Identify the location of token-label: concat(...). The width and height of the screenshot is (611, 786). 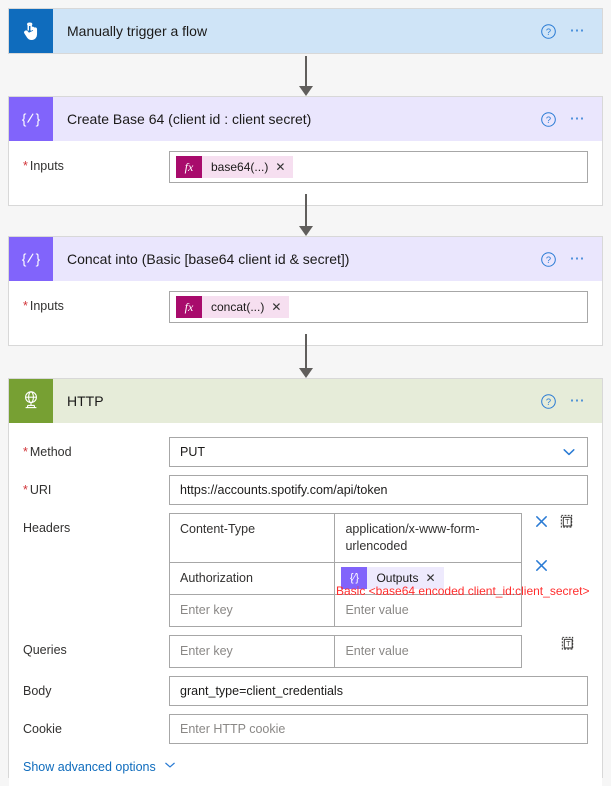
(238, 307).